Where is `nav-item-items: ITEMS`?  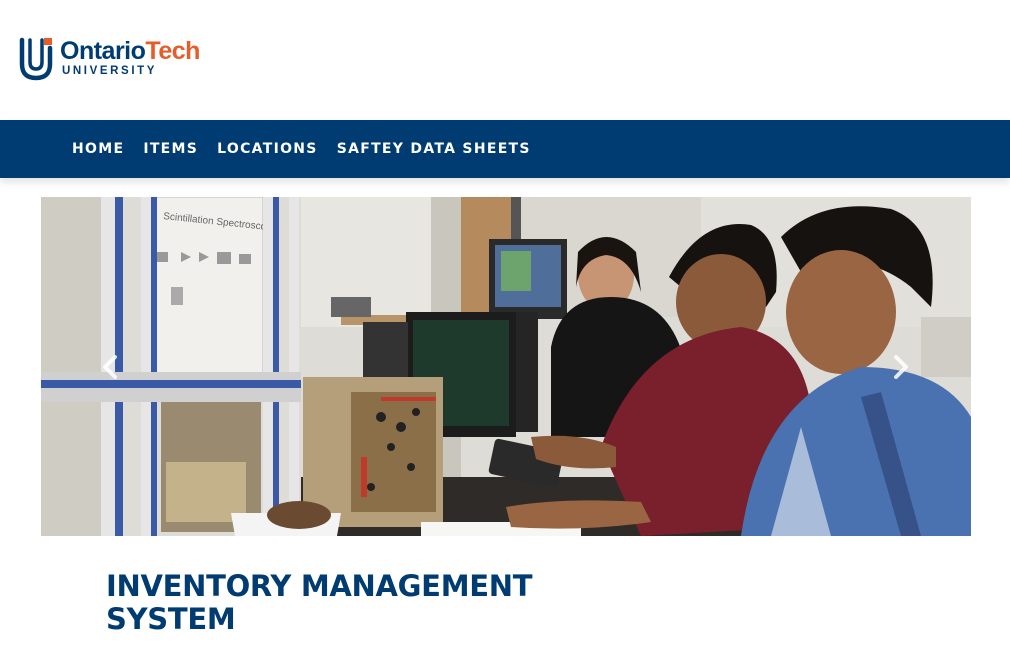 nav-item-items: ITEMS is located at coordinates (170, 149).